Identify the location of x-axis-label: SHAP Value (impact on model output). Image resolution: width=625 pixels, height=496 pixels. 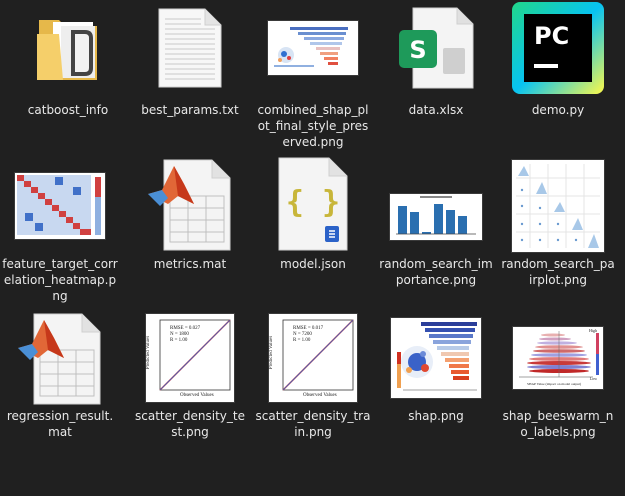
(554, 384).